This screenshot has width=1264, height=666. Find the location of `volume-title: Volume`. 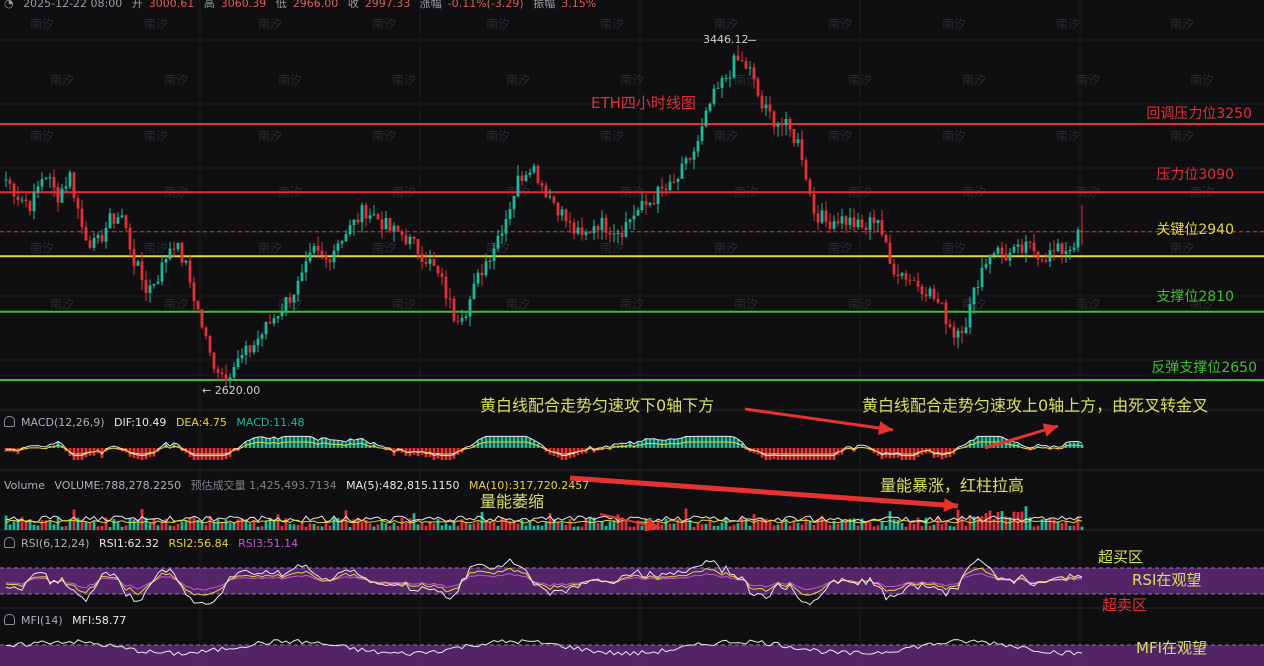

volume-title: Volume is located at coordinates (24, 485).